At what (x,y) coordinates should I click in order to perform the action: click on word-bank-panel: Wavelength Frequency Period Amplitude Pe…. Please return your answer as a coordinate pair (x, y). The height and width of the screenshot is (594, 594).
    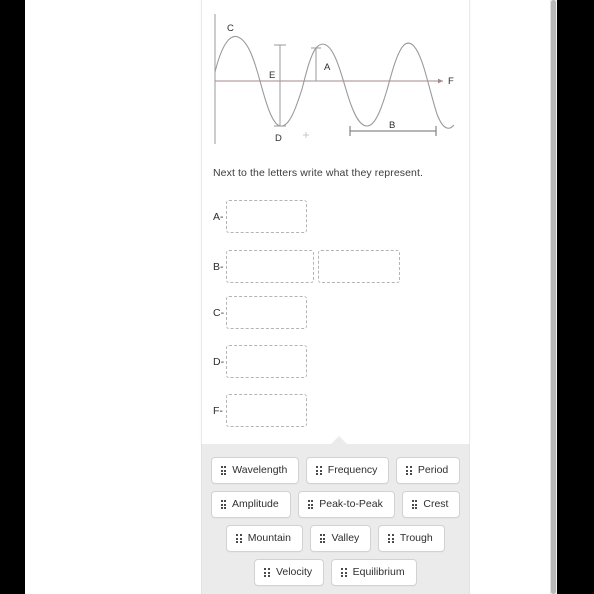
    Looking at the image, I should click on (335, 515).